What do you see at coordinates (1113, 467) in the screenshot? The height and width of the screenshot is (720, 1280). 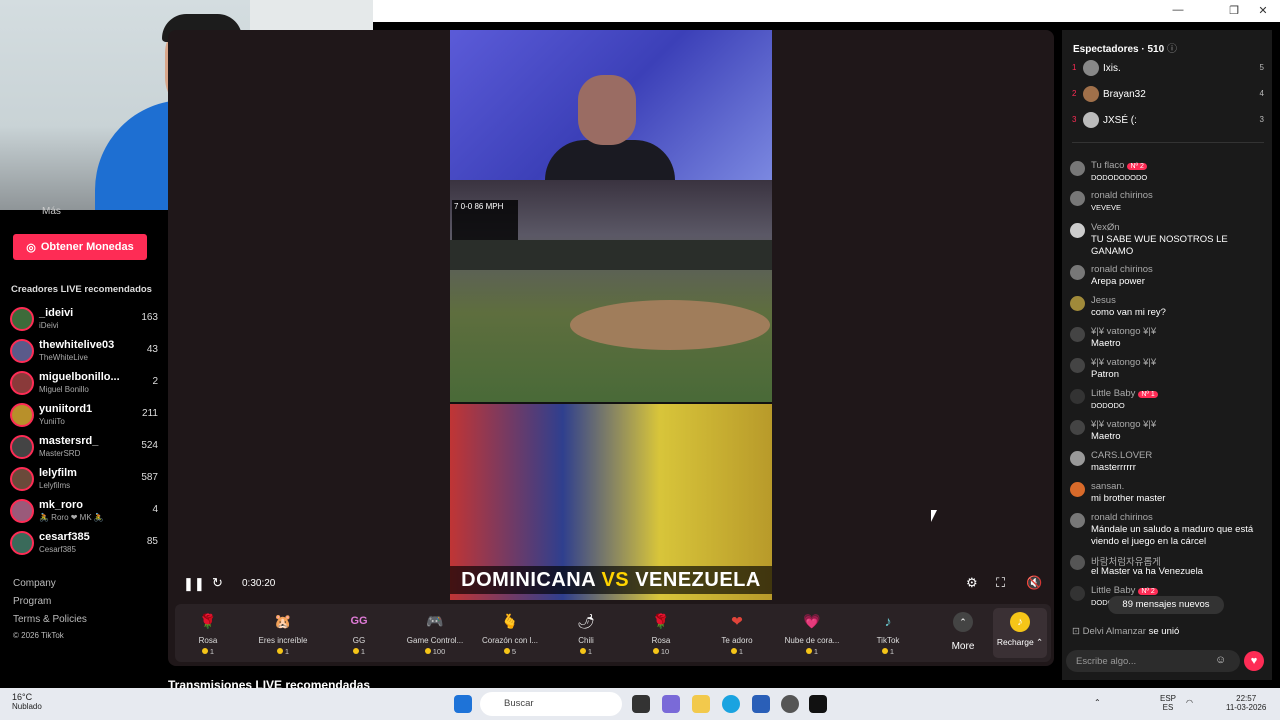 I see `message-text: masterrrrrr` at bounding box center [1113, 467].